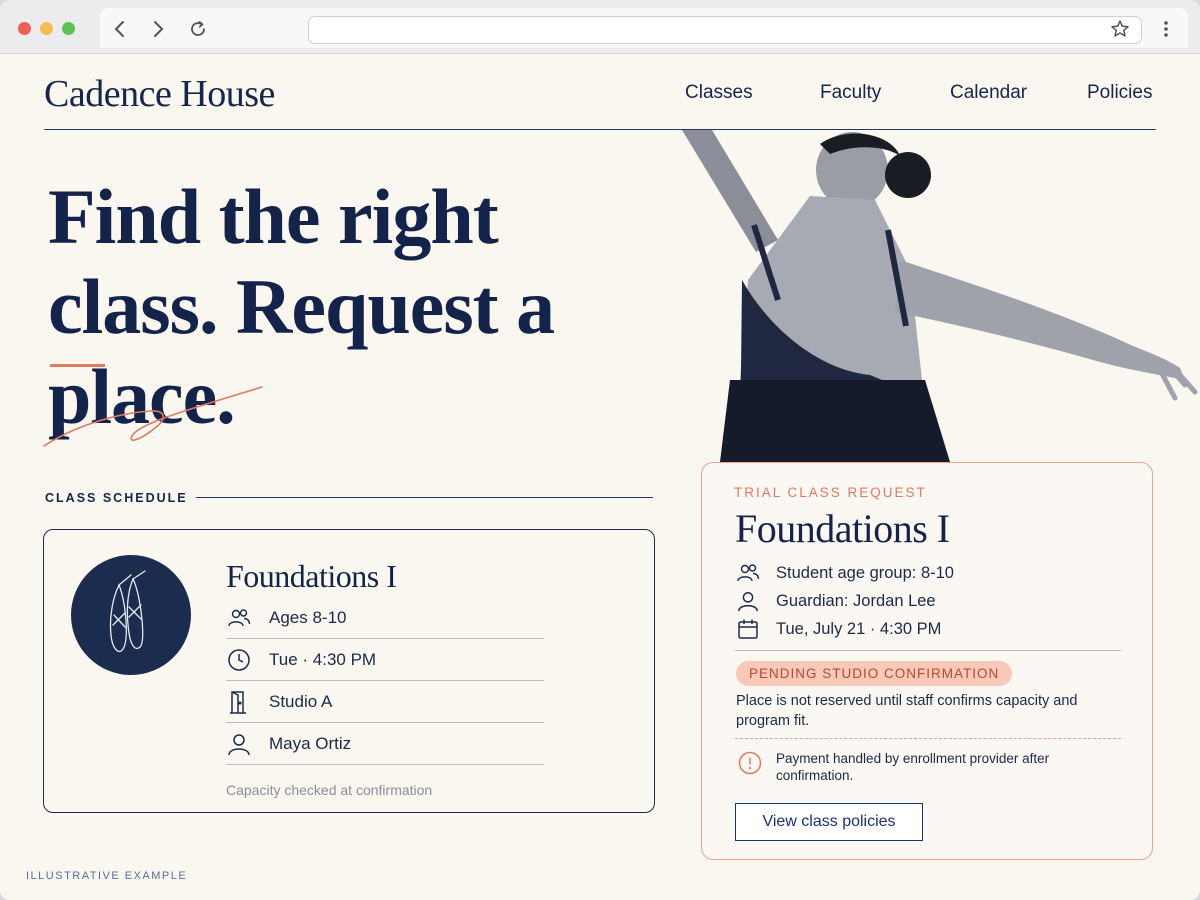 This screenshot has width=1200, height=900. I want to click on detail-ages-text: Ages 8-10, so click(308, 617).